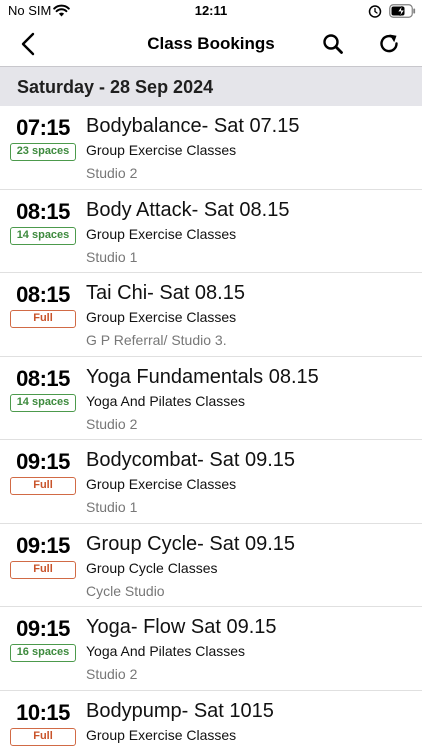 The height and width of the screenshot is (750, 422). Describe the element at coordinates (43, 653) in the screenshot. I see `availability-badge: 16 spaces` at that location.